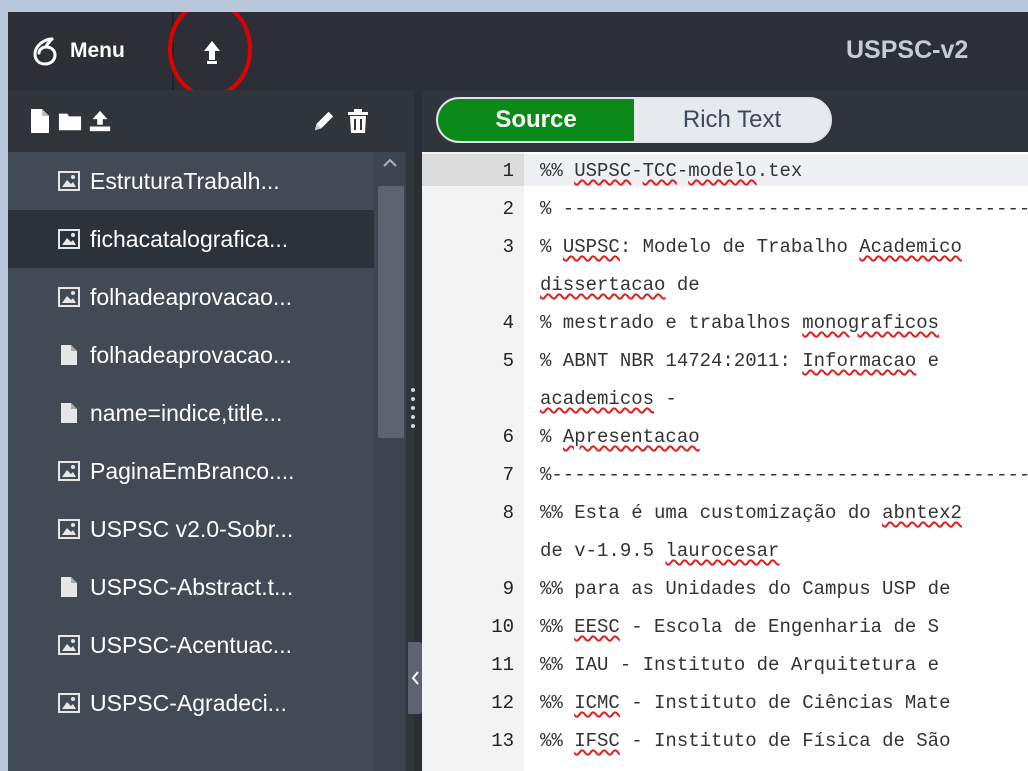 This screenshot has height=771, width=1028. Describe the element at coordinates (659, 551) in the screenshot. I see `code-line-wrap: de v-1.9.5 laurocesar` at that location.